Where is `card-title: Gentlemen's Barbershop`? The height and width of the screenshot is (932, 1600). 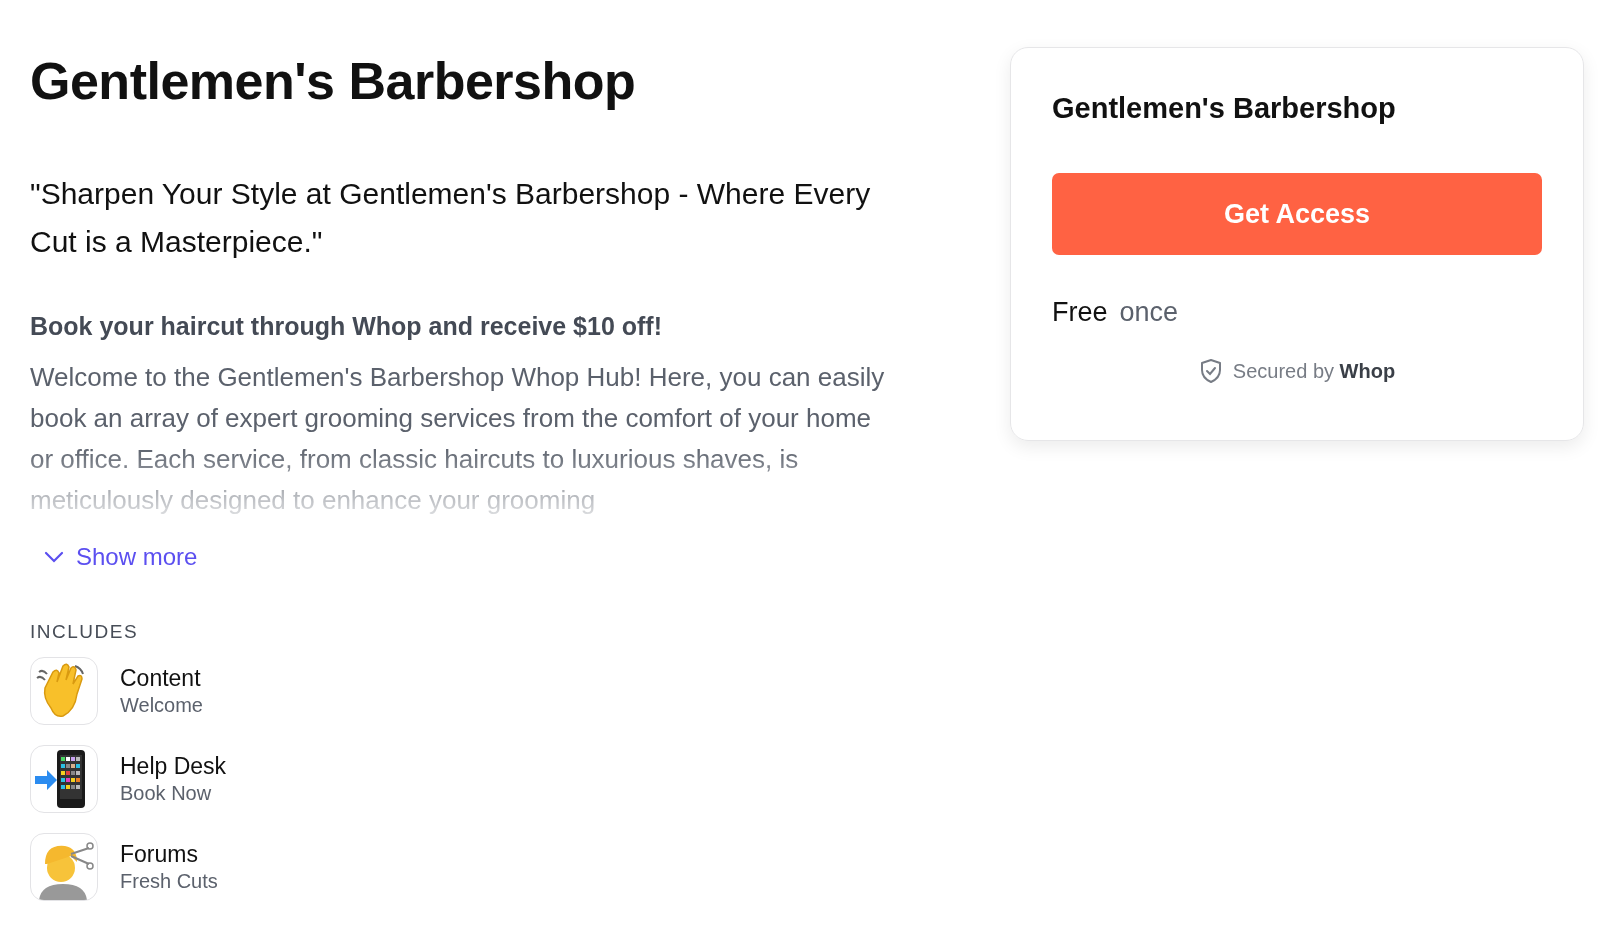
card-title: Gentlemen's Barbershop is located at coordinates (1224, 108).